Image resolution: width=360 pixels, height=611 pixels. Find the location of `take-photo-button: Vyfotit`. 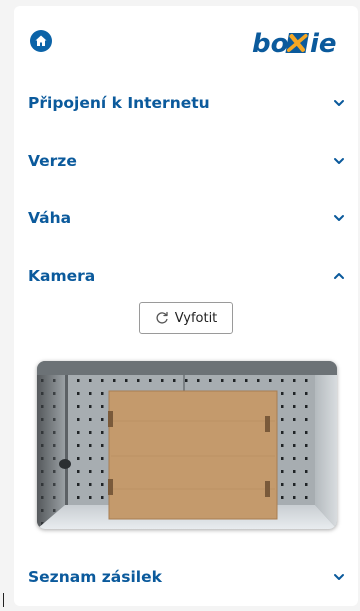

take-photo-button: Vyfotit is located at coordinates (186, 318).